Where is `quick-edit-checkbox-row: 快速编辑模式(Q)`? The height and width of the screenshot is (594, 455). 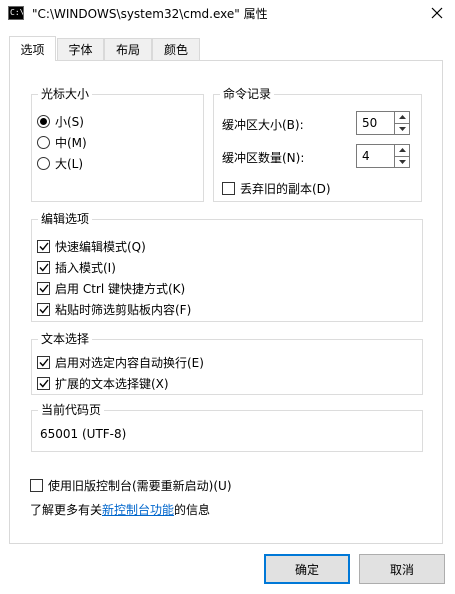
quick-edit-checkbox-row: 快速编辑模式(Q) is located at coordinates (114, 246).